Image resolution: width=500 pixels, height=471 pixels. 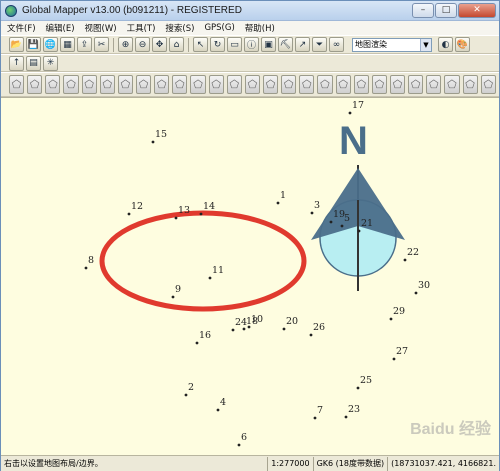 What do you see at coordinates (33, 63) in the screenshot?
I see `page-icon: ▤` at bounding box center [33, 63].